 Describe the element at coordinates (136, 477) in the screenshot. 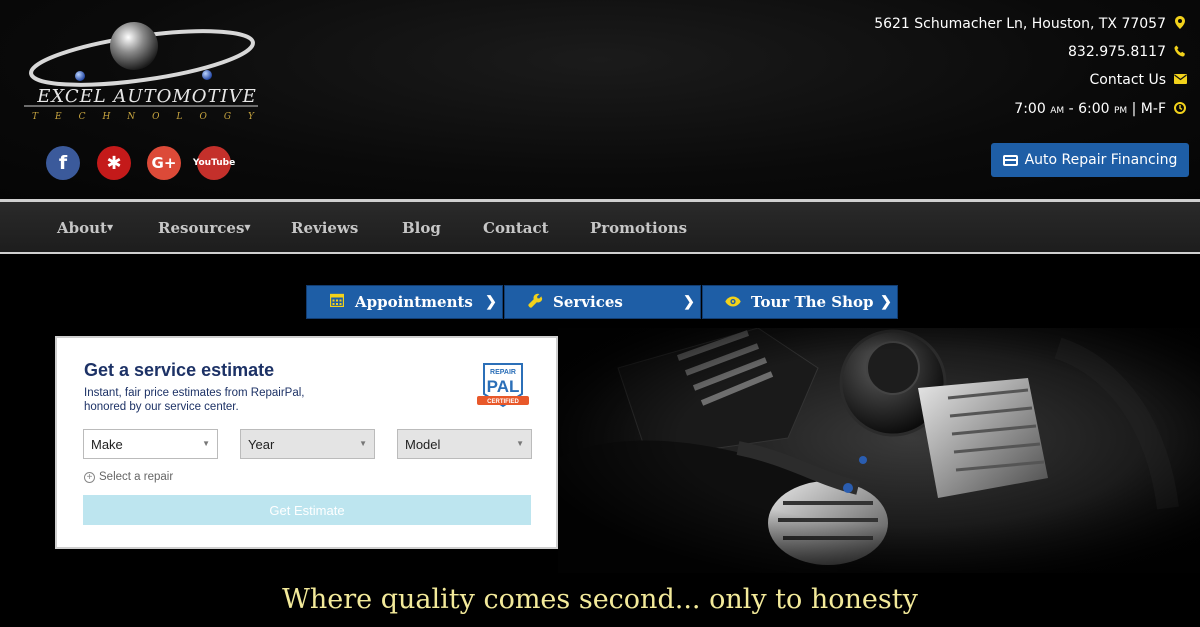

I see `select-repair-label: Select a repair` at that location.